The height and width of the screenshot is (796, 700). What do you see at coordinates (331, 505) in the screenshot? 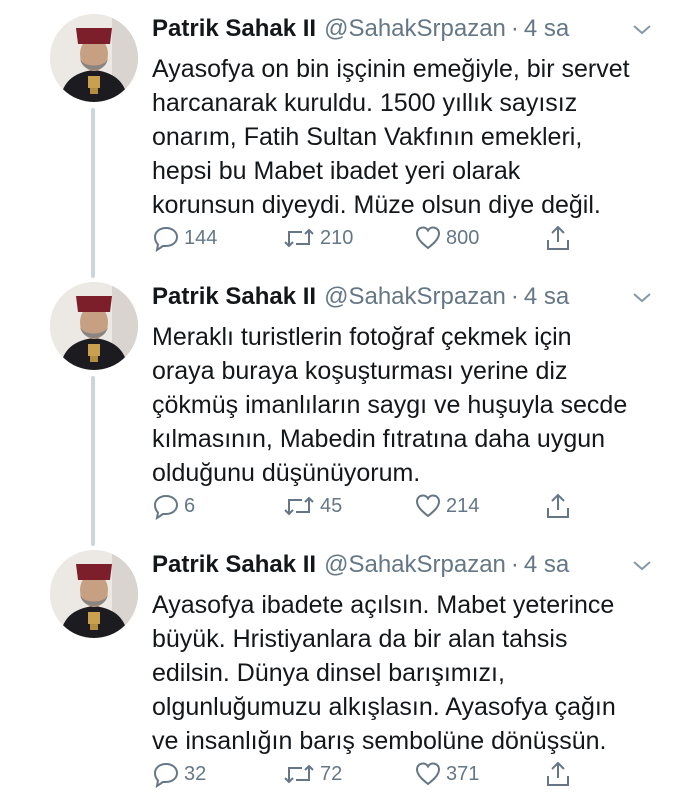
I see `retweet-count: 45` at bounding box center [331, 505].